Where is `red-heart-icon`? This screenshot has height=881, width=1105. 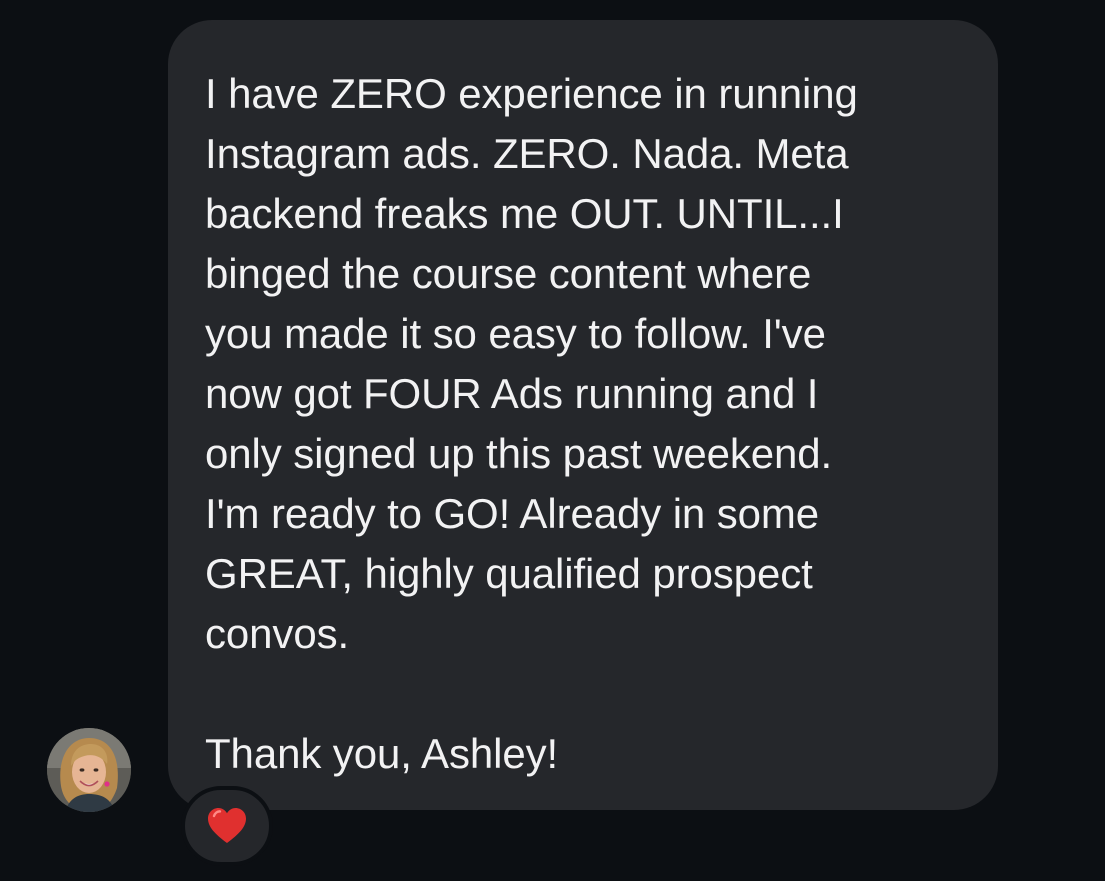
red-heart-icon is located at coordinates (227, 825).